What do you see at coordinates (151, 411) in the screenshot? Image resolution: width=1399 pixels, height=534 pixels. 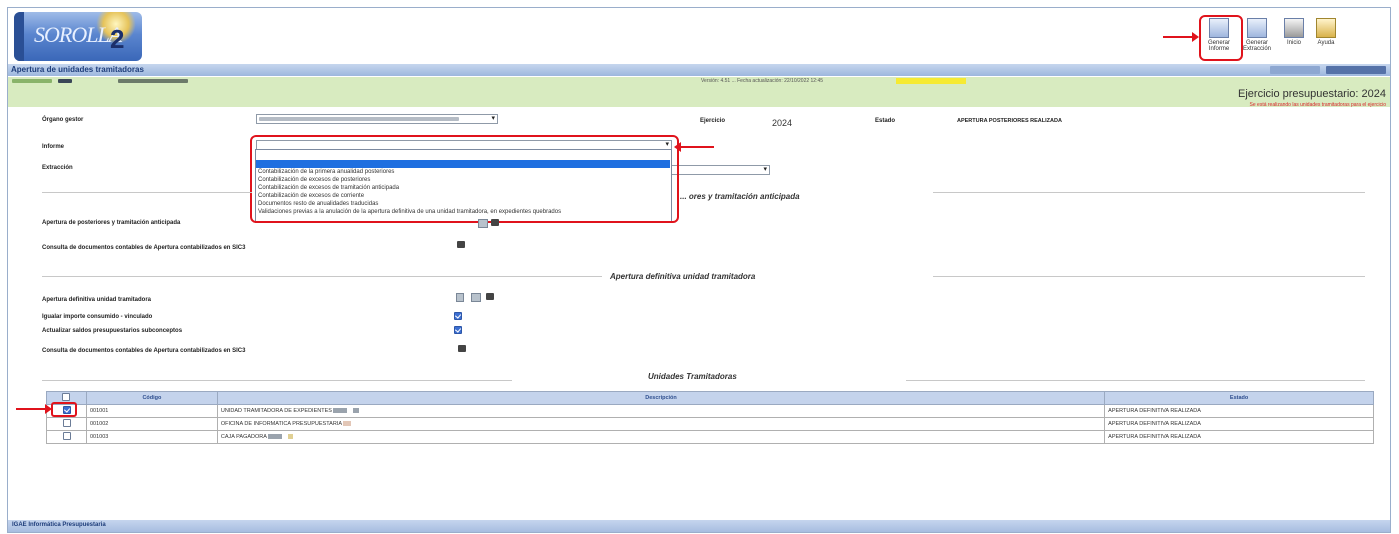 I see `cell-codigo: 001001` at bounding box center [151, 411].